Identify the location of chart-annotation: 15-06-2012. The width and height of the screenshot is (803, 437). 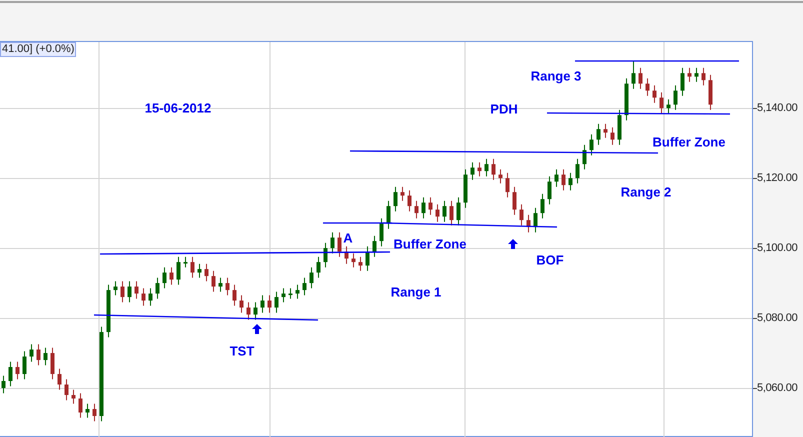
(178, 108).